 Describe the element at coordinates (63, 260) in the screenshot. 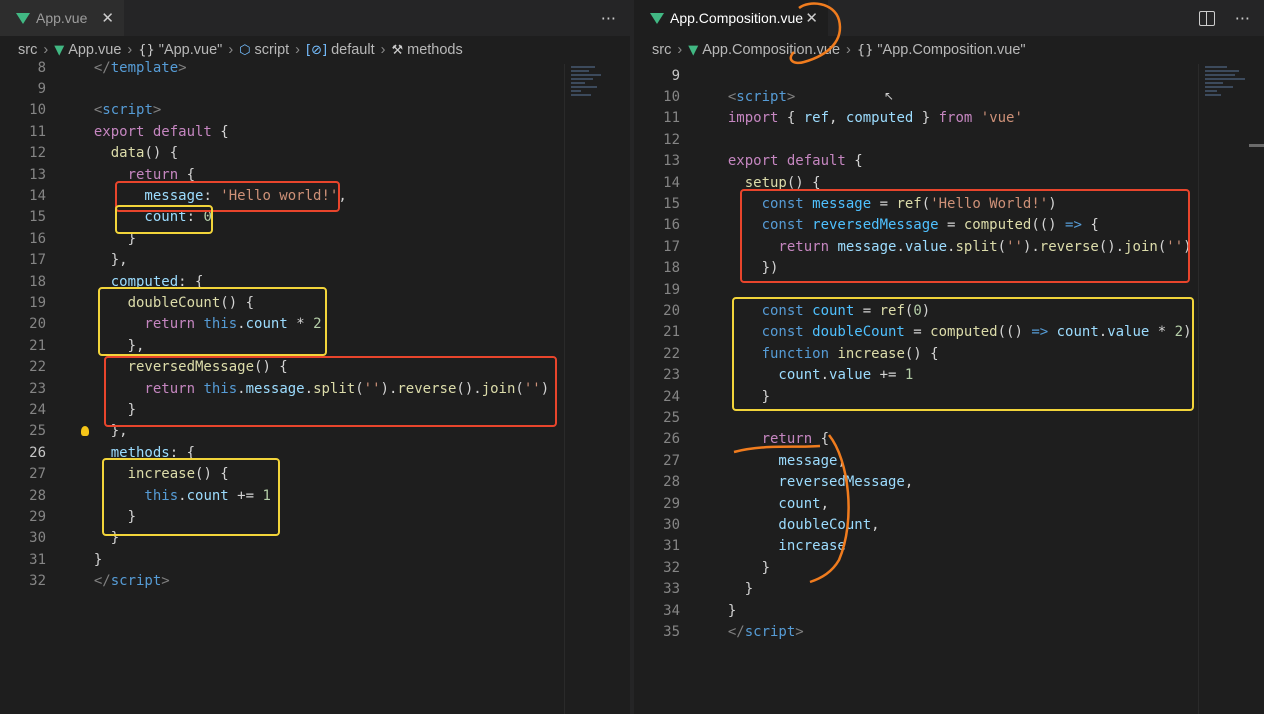

I see `code-line: 17 },` at that location.